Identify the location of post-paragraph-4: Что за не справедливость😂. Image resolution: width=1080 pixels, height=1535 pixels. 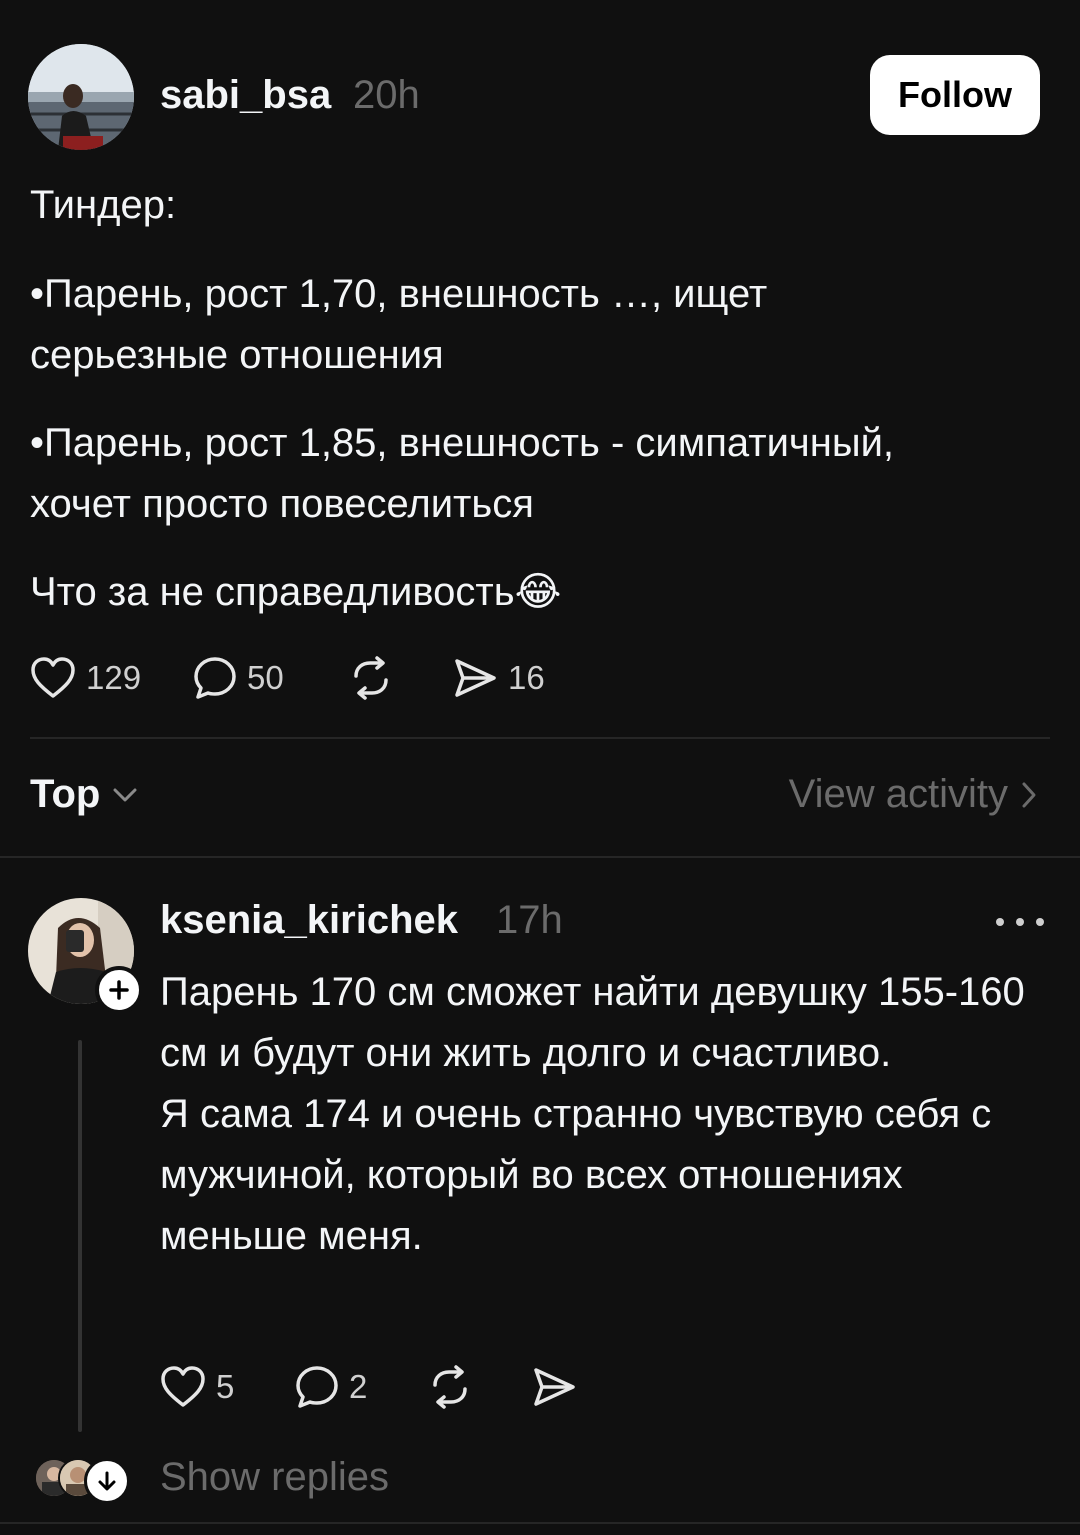
(296, 592).